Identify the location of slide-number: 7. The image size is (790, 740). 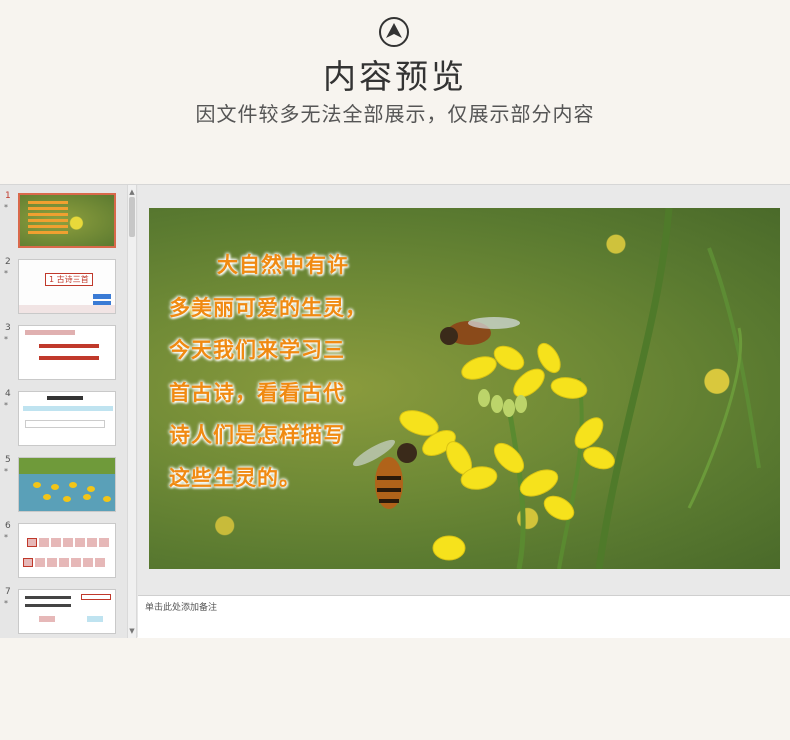
(8, 592).